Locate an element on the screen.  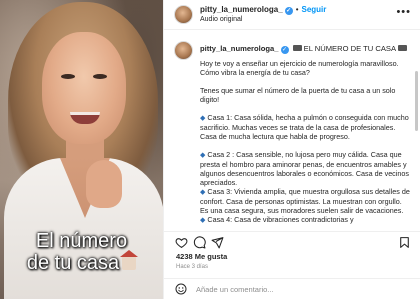
right-eye is located at coordinates (100, 76).